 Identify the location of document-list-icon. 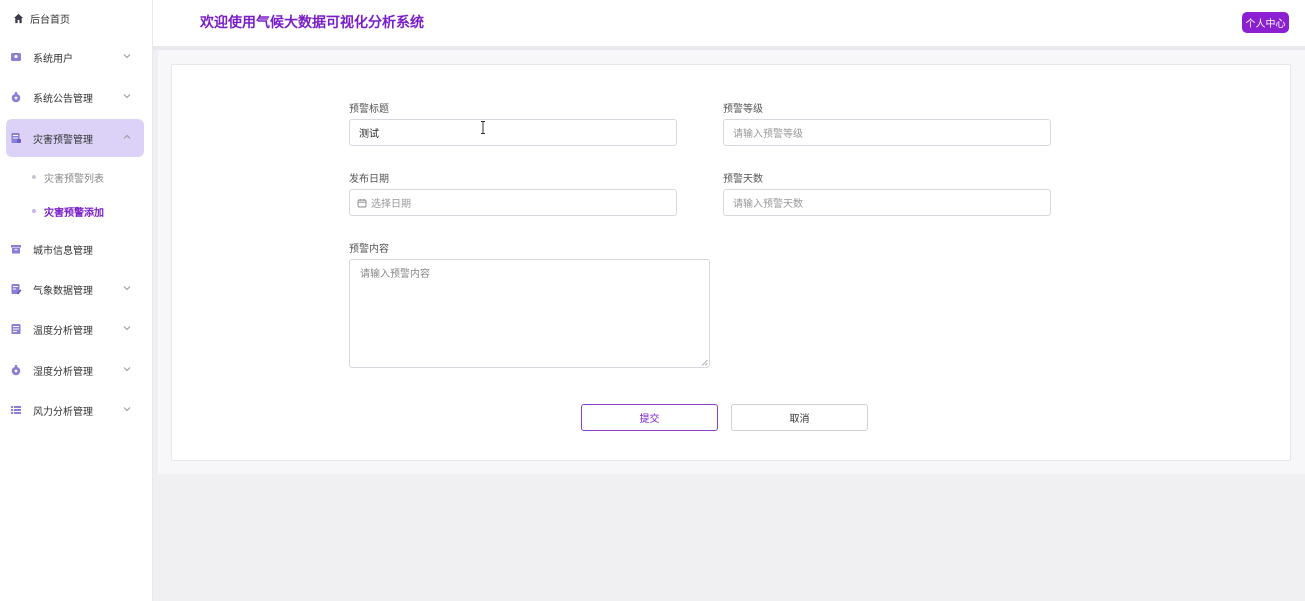
(16, 138).